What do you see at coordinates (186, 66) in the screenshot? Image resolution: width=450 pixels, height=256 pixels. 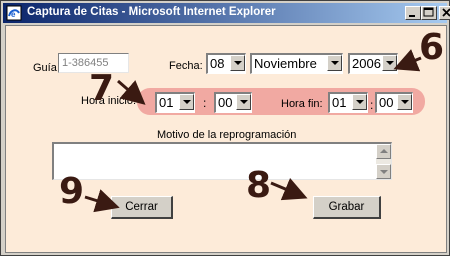 I see `fecha-label: Fecha:` at bounding box center [186, 66].